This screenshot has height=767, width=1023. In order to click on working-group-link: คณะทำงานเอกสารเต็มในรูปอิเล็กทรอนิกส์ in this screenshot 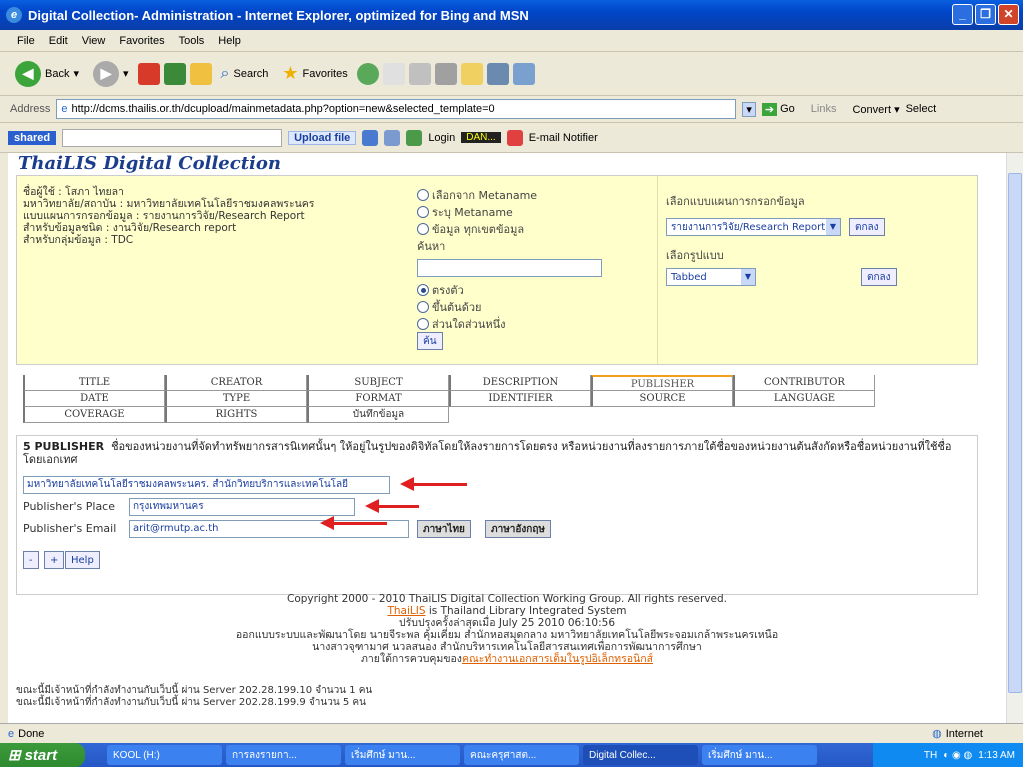, I will do `click(557, 659)`.